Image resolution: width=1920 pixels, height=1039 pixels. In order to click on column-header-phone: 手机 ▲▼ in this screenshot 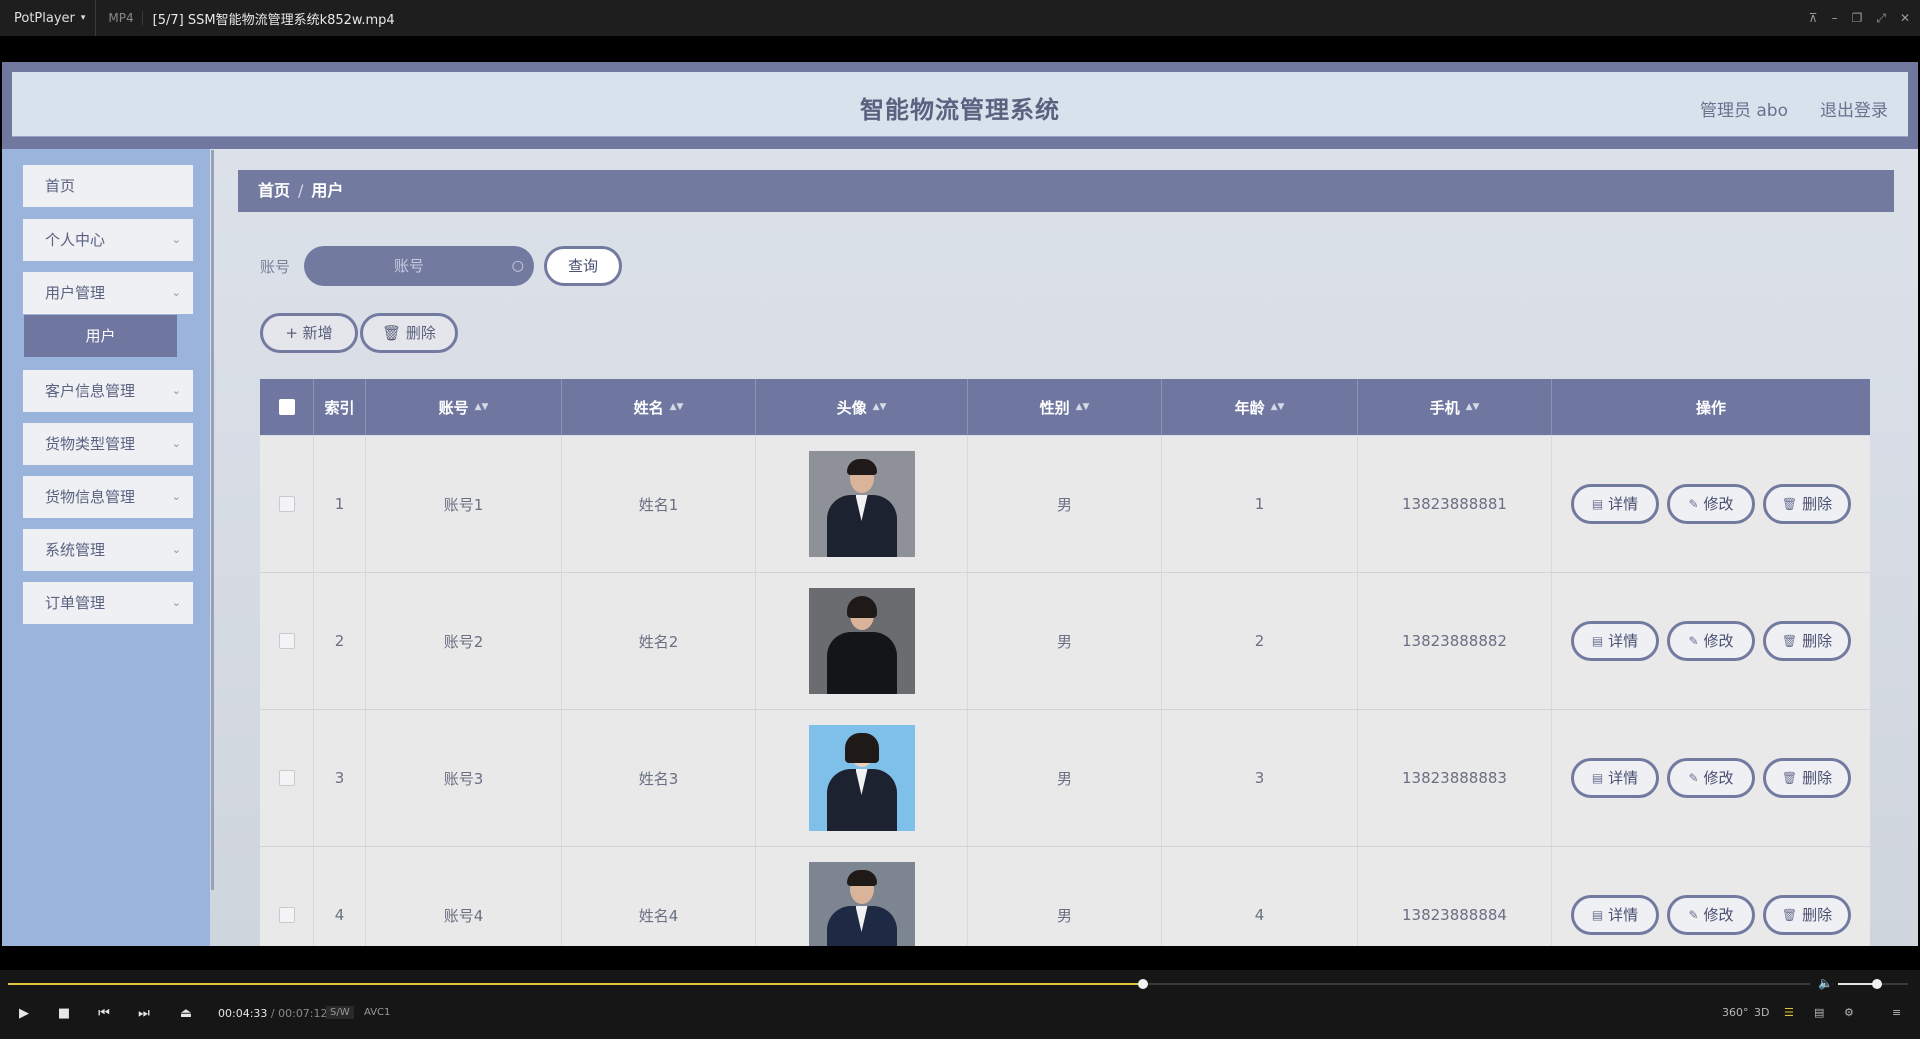, I will do `click(1455, 407)`.